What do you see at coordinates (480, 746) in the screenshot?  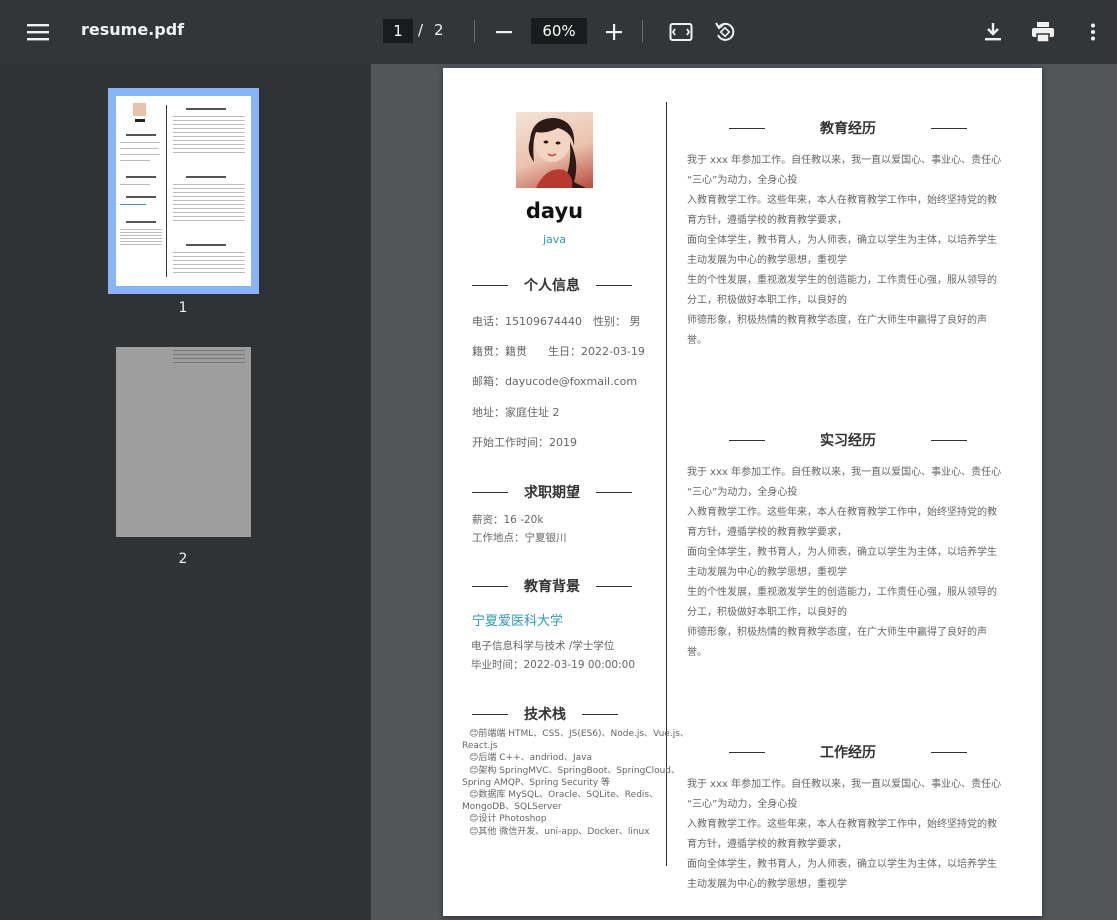 I see `tech-stack-line: React.js` at bounding box center [480, 746].